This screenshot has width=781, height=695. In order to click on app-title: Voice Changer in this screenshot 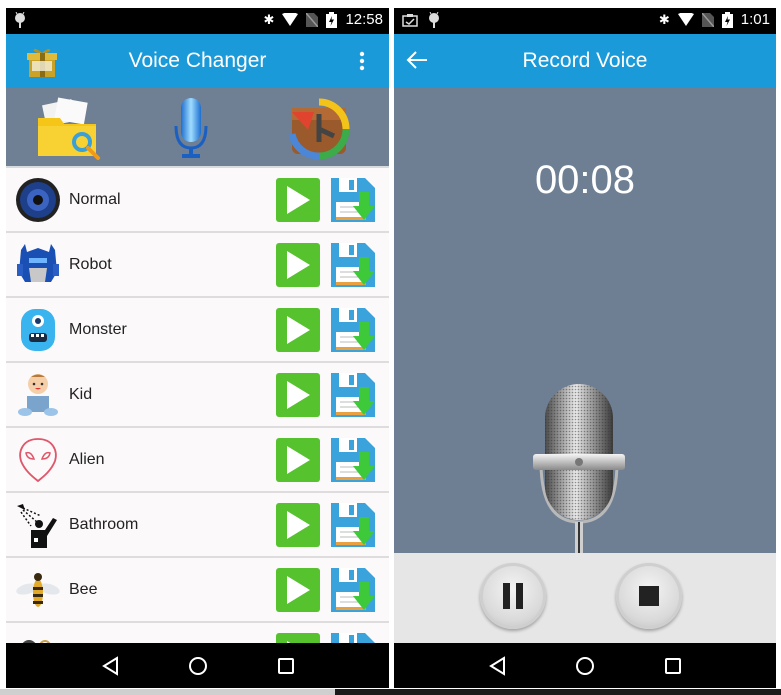, I will do `click(197, 60)`.